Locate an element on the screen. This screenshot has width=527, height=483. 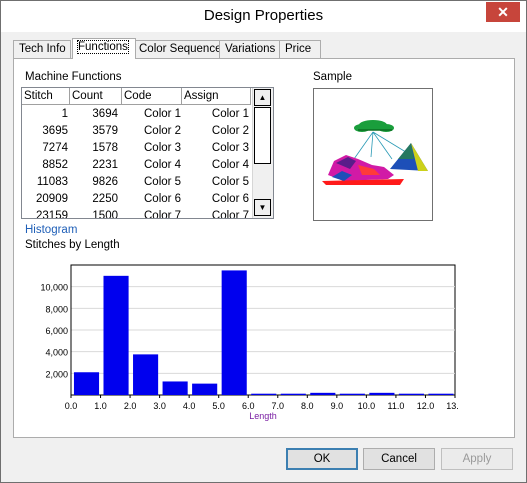
cell-stitch: 11083 is located at coordinates (52, 182).